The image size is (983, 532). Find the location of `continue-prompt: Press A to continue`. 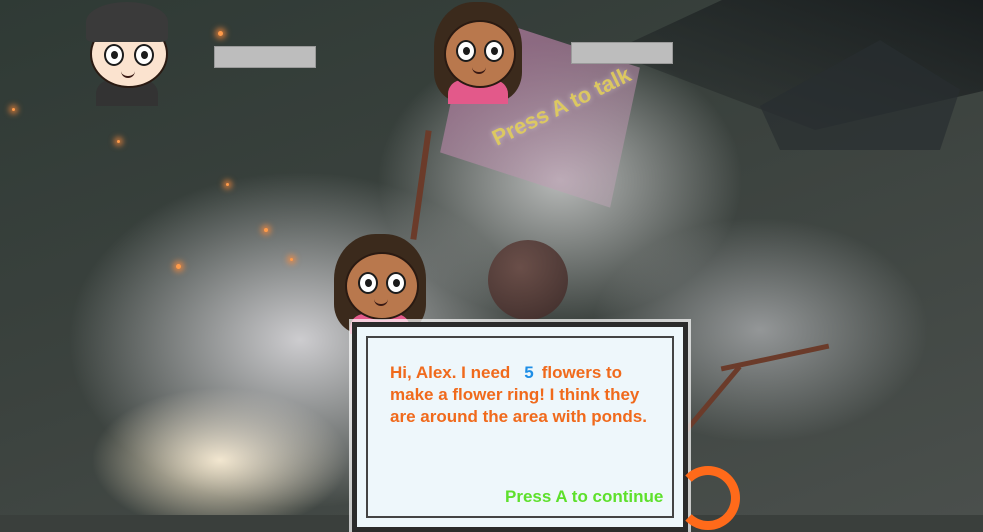

continue-prompt: Press A to continue is located at coordinates (584, 497).